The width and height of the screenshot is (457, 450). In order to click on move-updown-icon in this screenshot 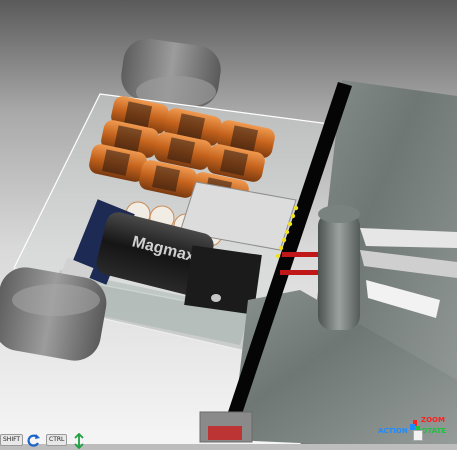, I will do `click(79, 441)`.